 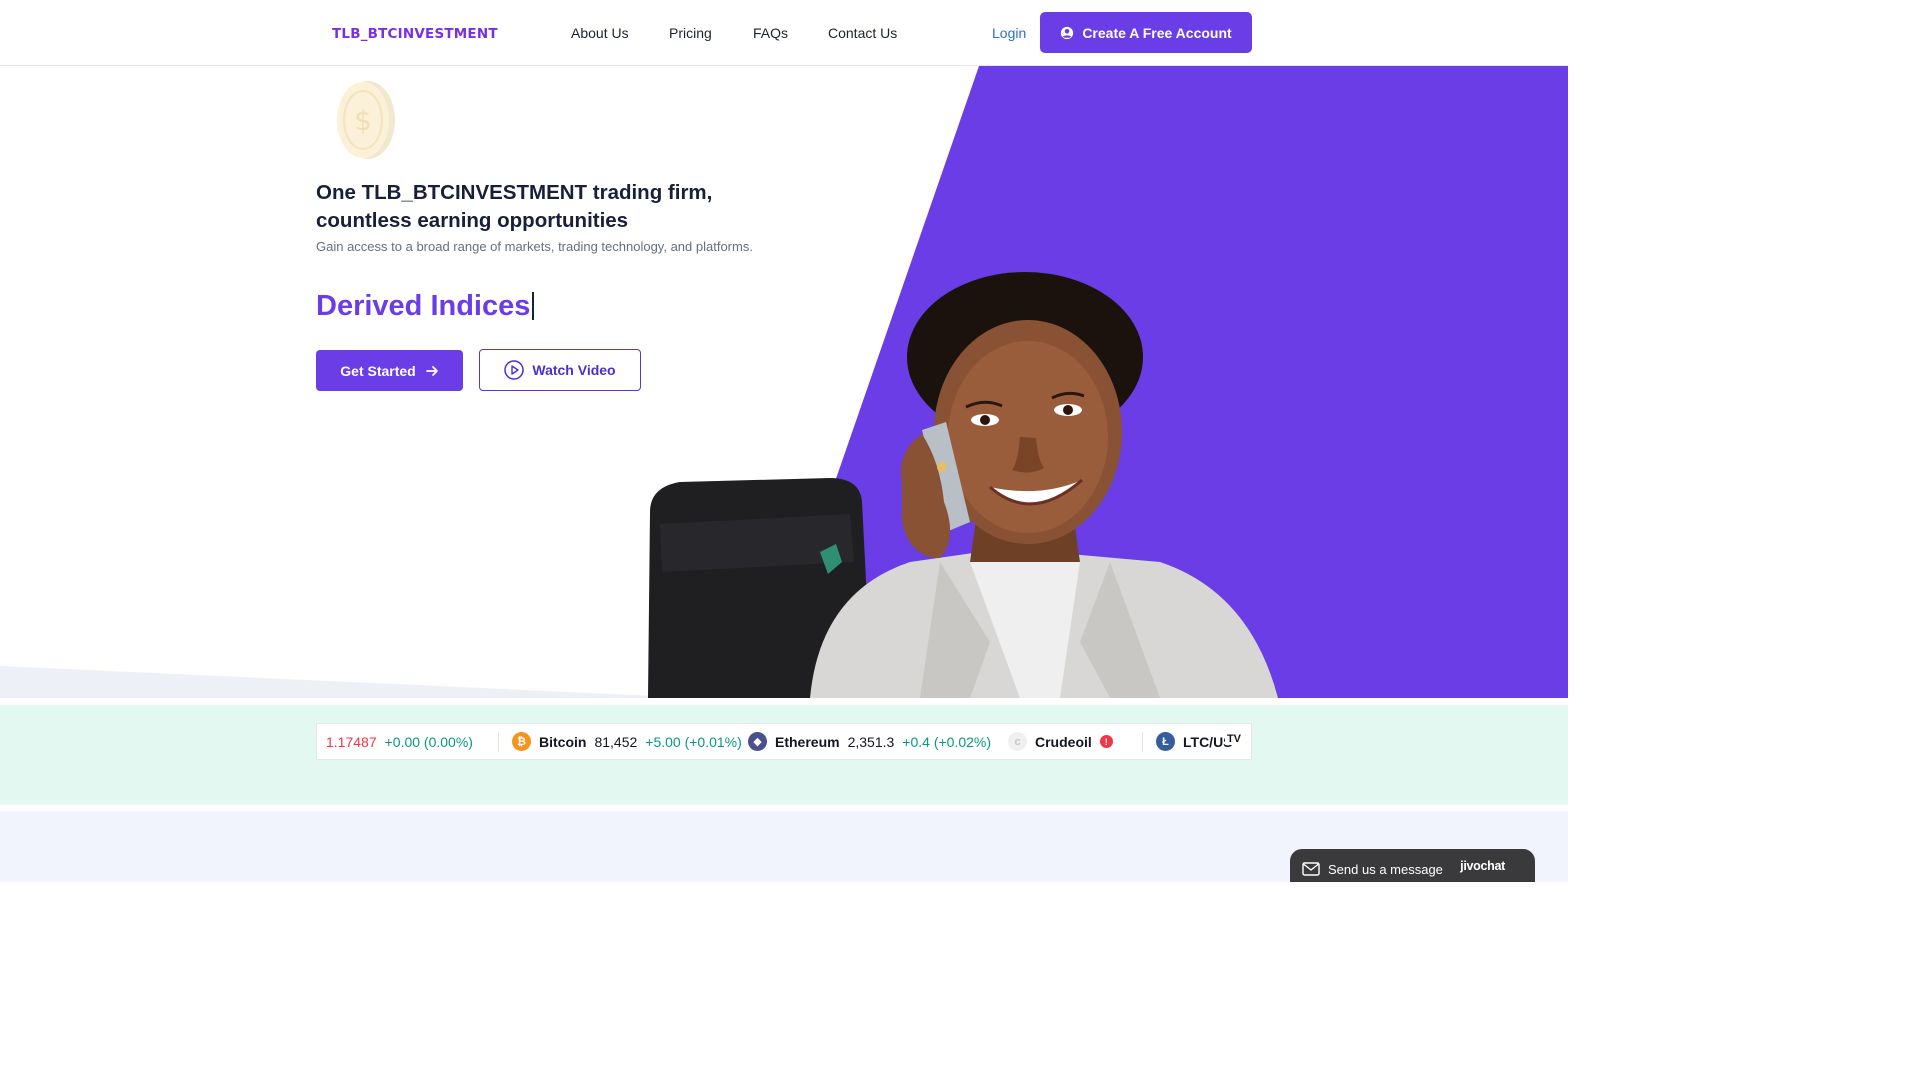 What do you see at coordinates (1106, 741) in the screenshot?
I see `warning-icon: !` at bounding box center [1106, 741].